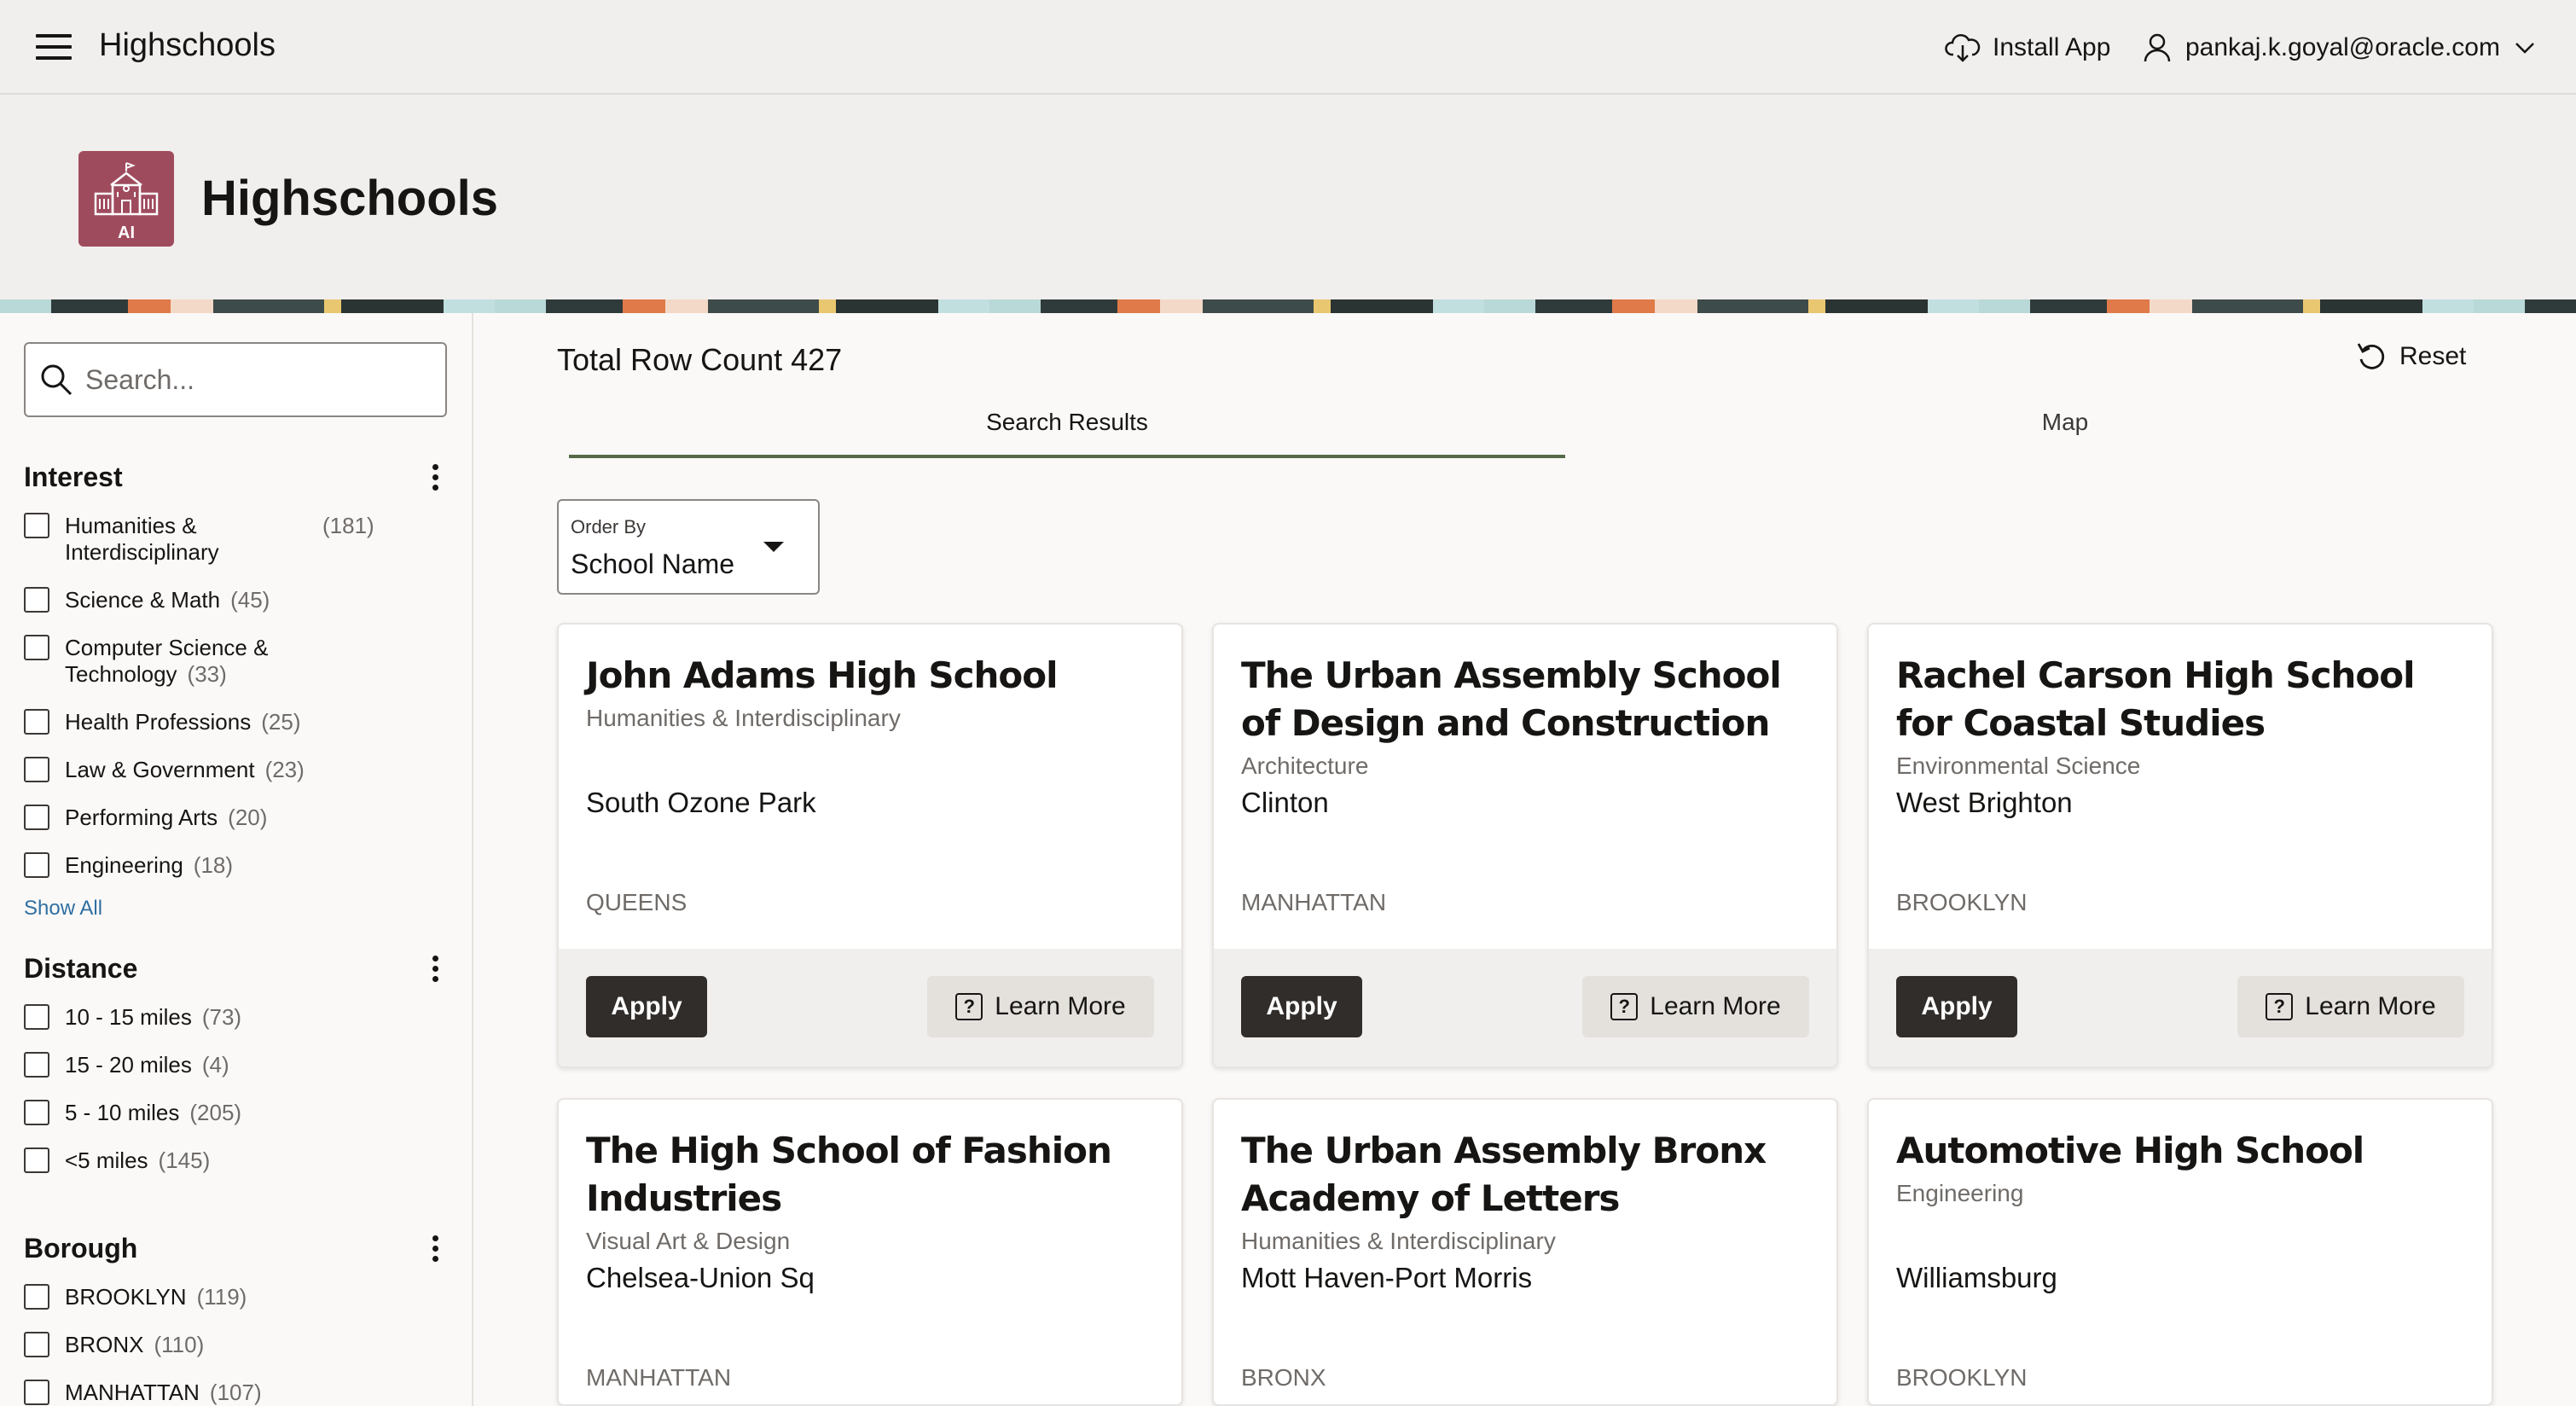  I want to click on facet-option-label: 15 - 20 miles, so click(128, 1065).